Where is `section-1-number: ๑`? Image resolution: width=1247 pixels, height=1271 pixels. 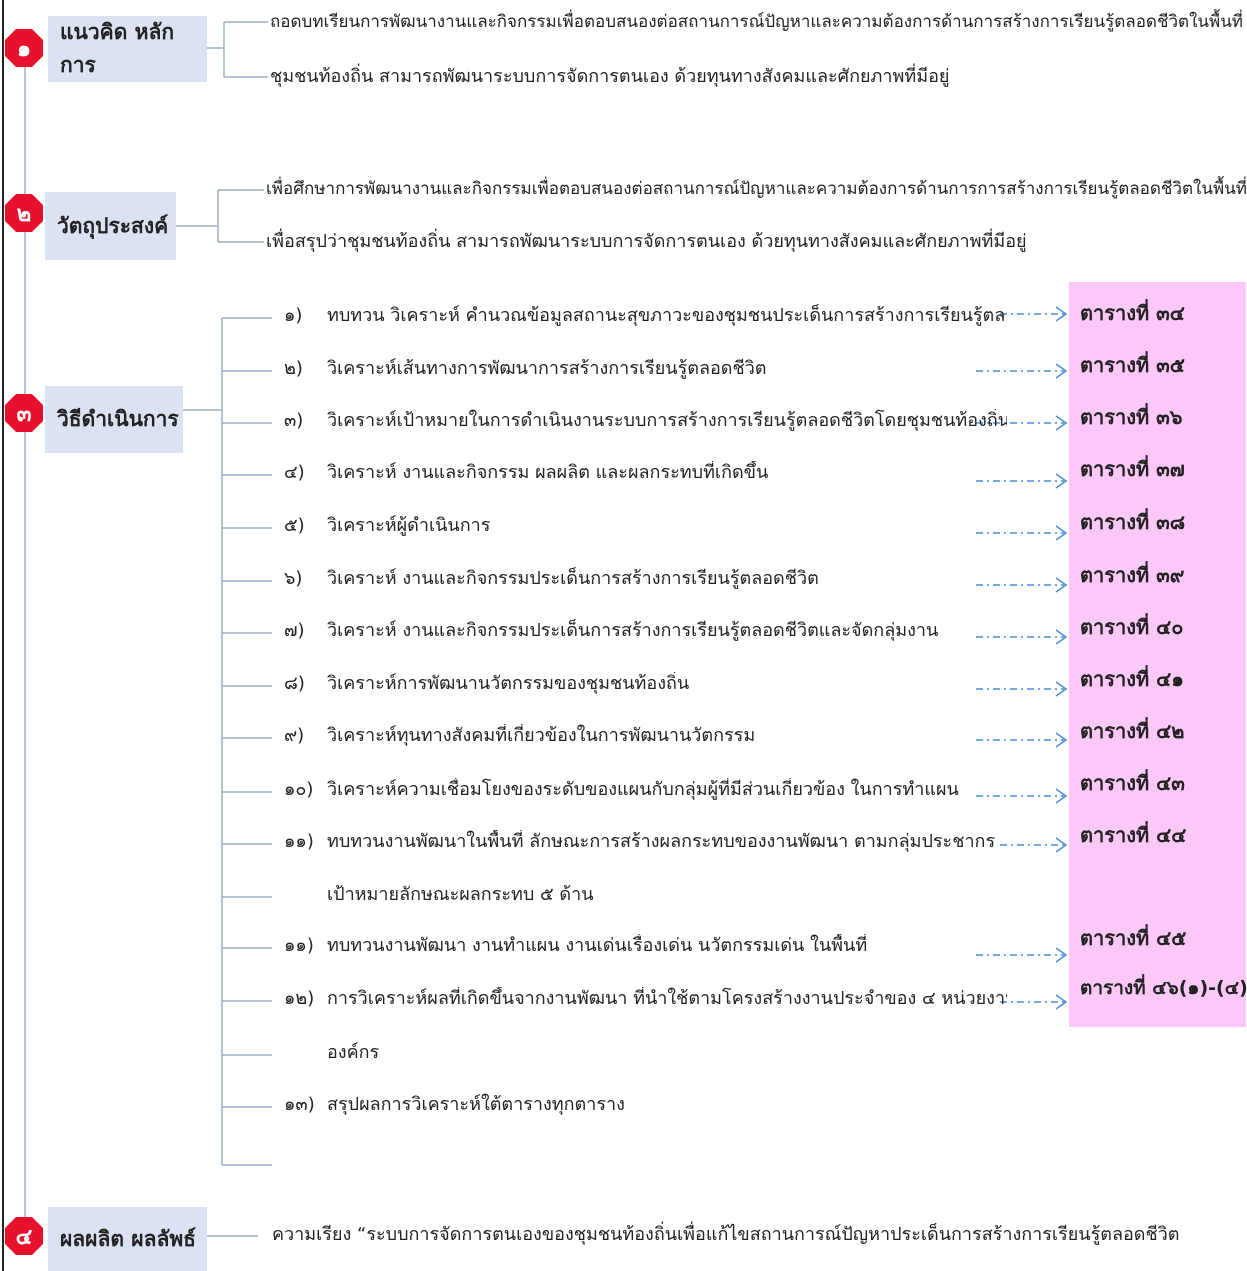 section-1-number: ๑ is located at coordinates (24, 49).